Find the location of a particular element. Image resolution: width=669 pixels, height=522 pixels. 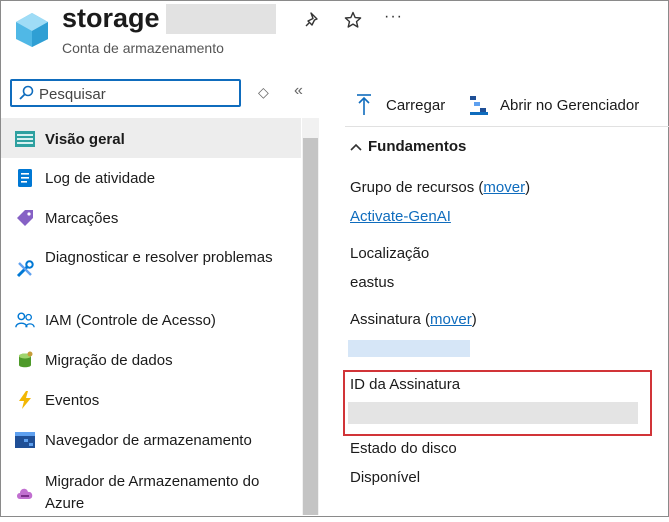

location-label: Localização is located at coordinates (390, 253).